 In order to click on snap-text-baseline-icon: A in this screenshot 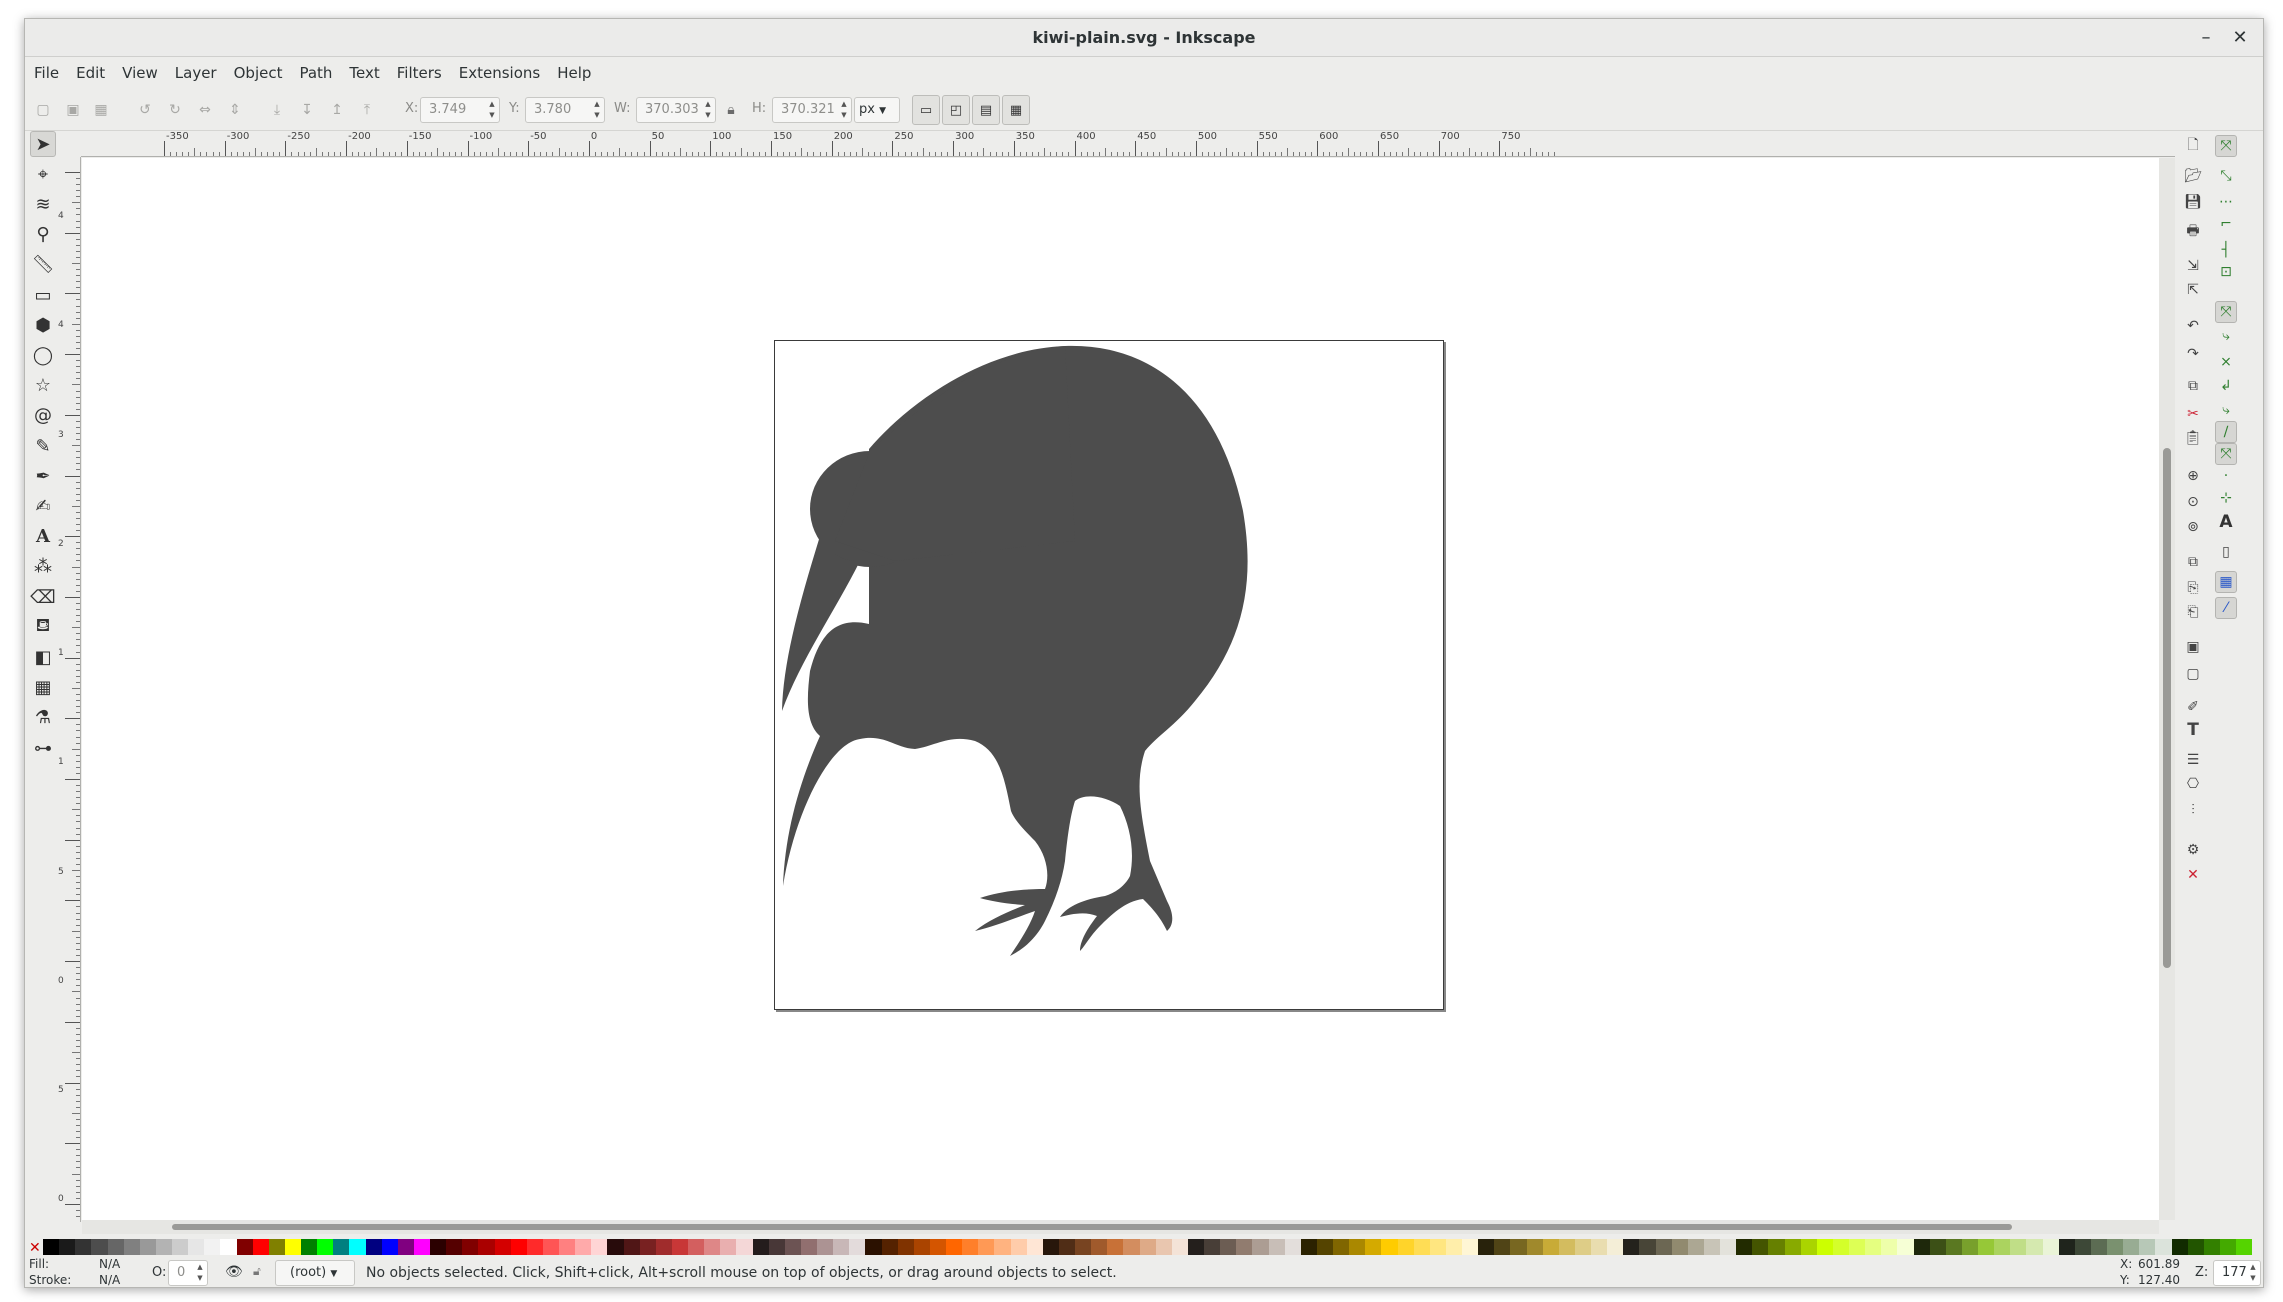, I will do `click(2226, 522)`.